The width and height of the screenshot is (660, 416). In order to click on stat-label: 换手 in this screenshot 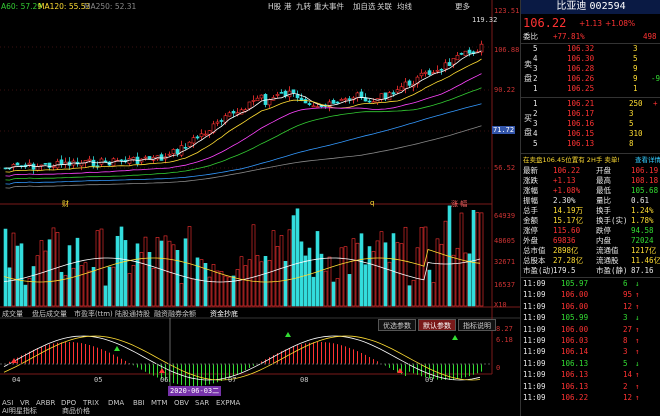, I will do `click(603, 210)`.